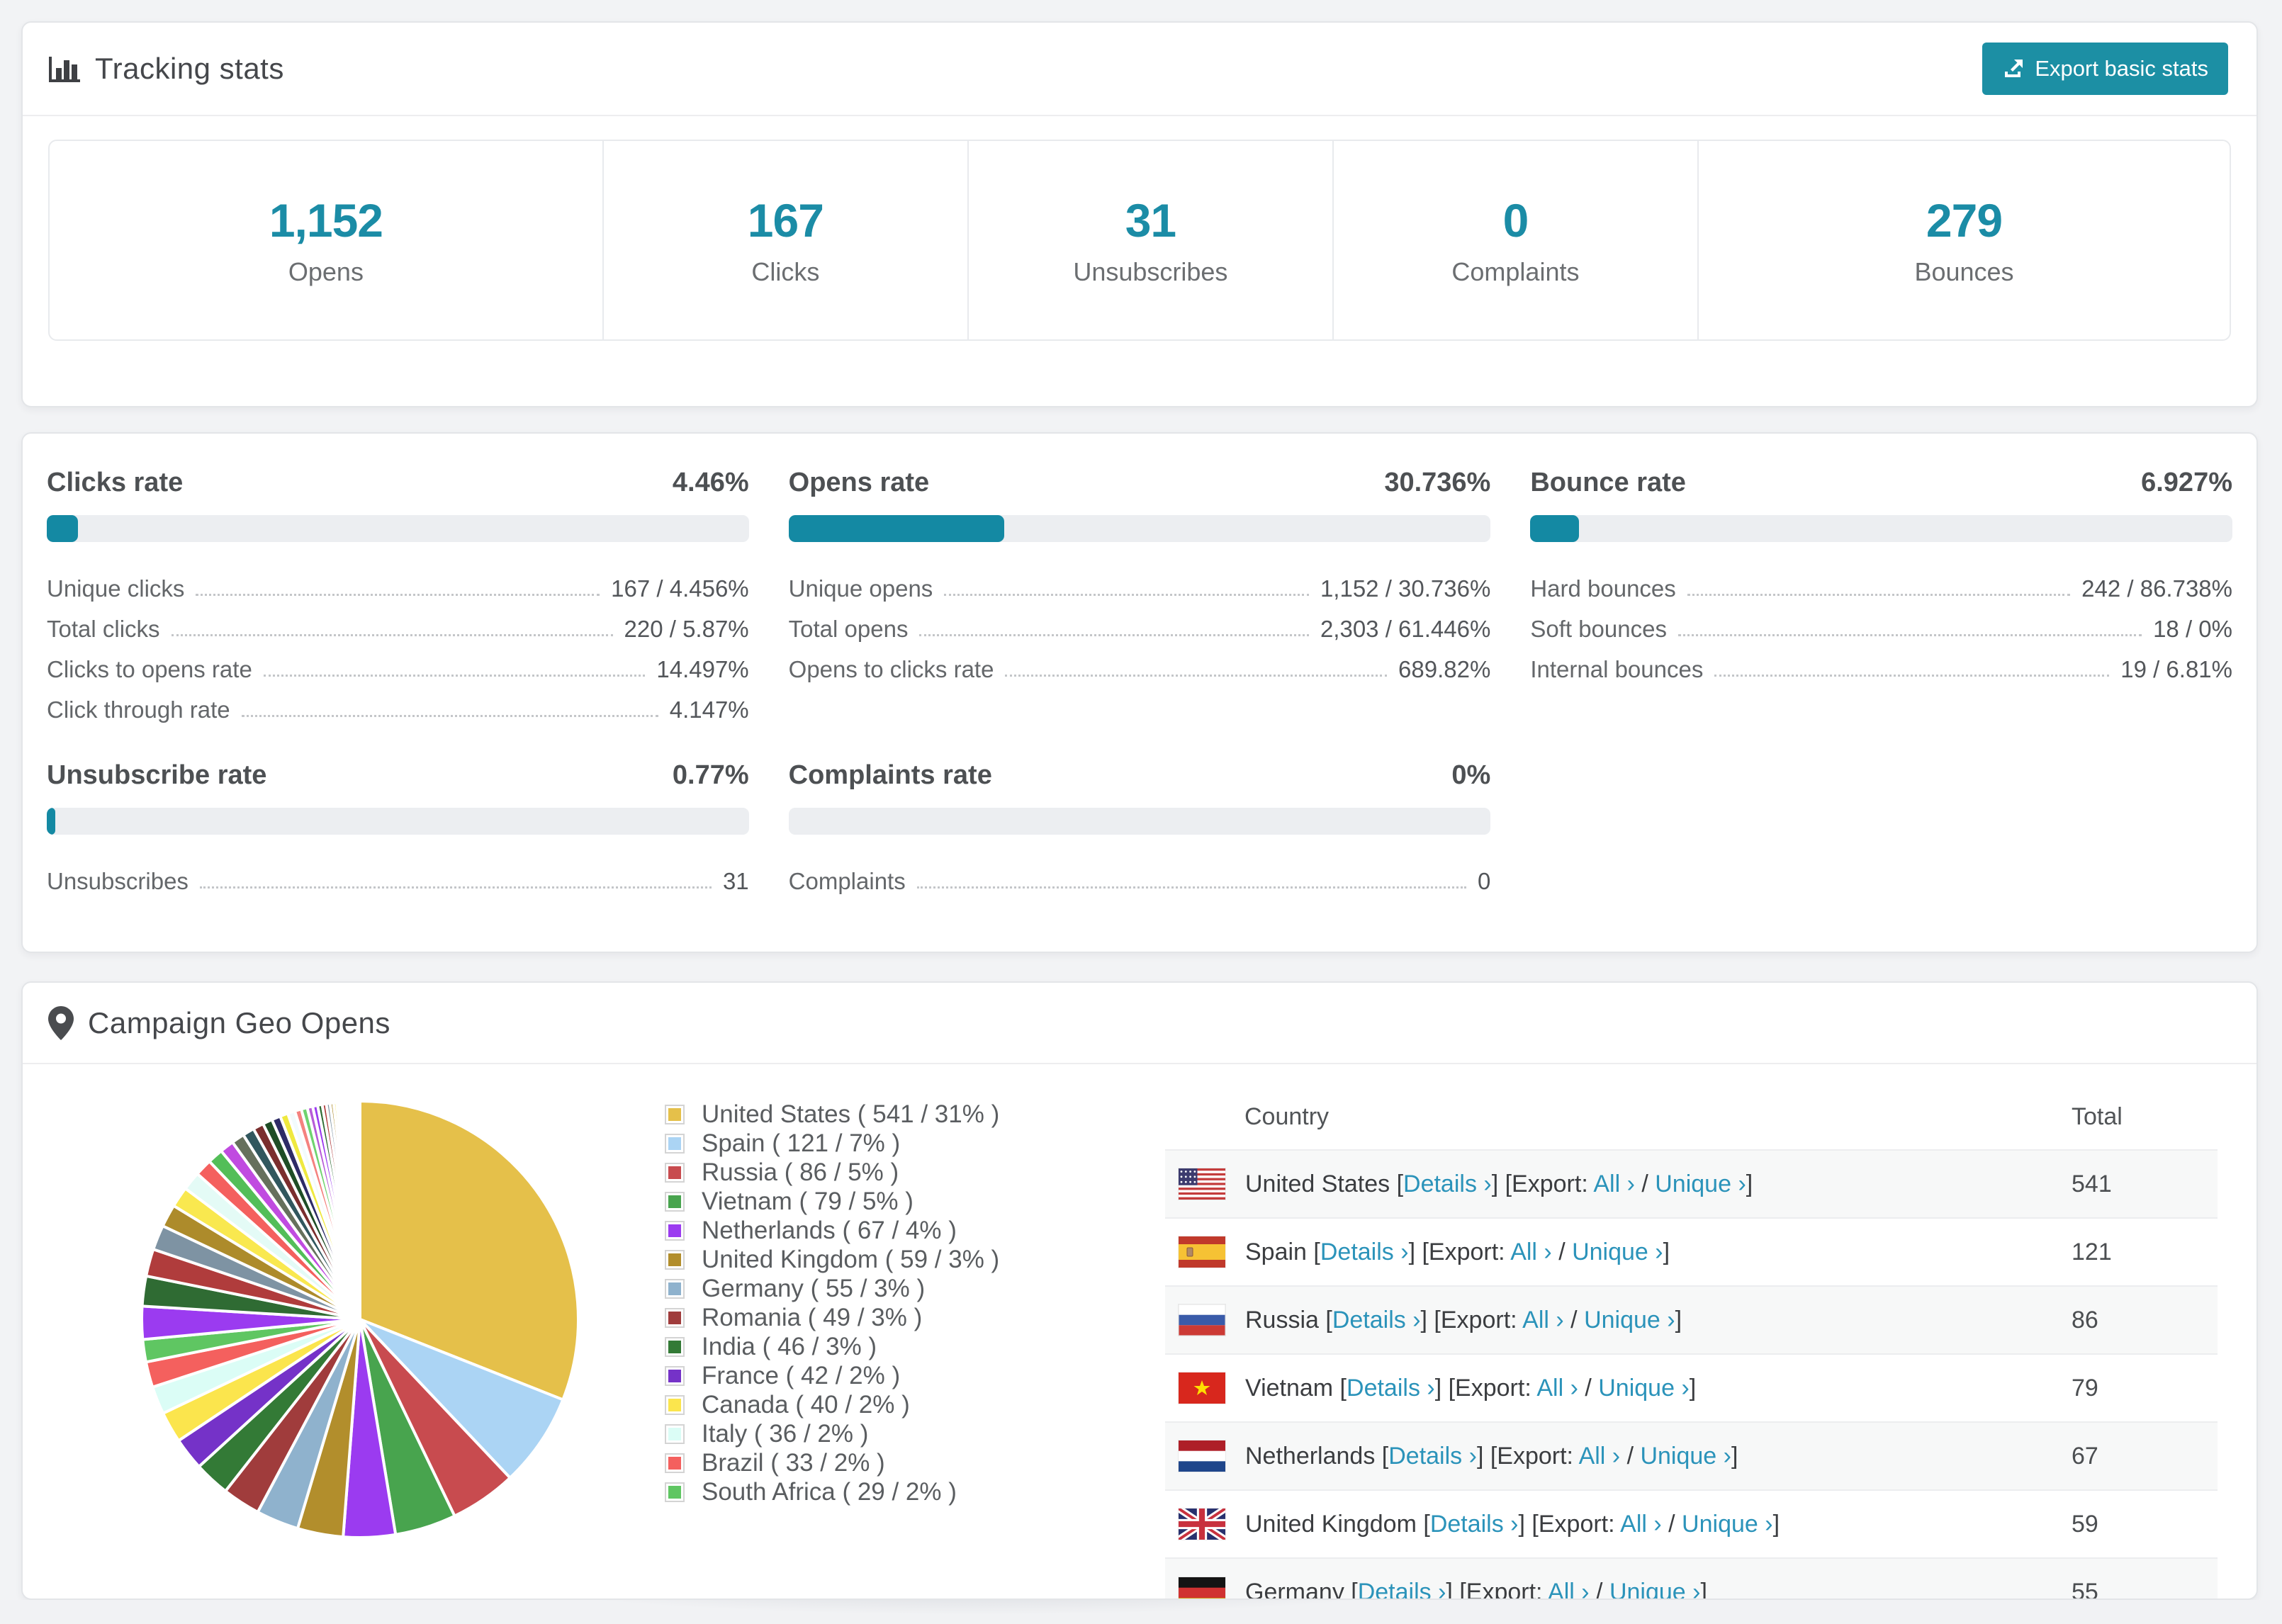 Image resolution: width=2282 pixels, height=1624 pixels. I want to click on legend-item: Spain ( 121 / 7% ), so click(915, 1143).